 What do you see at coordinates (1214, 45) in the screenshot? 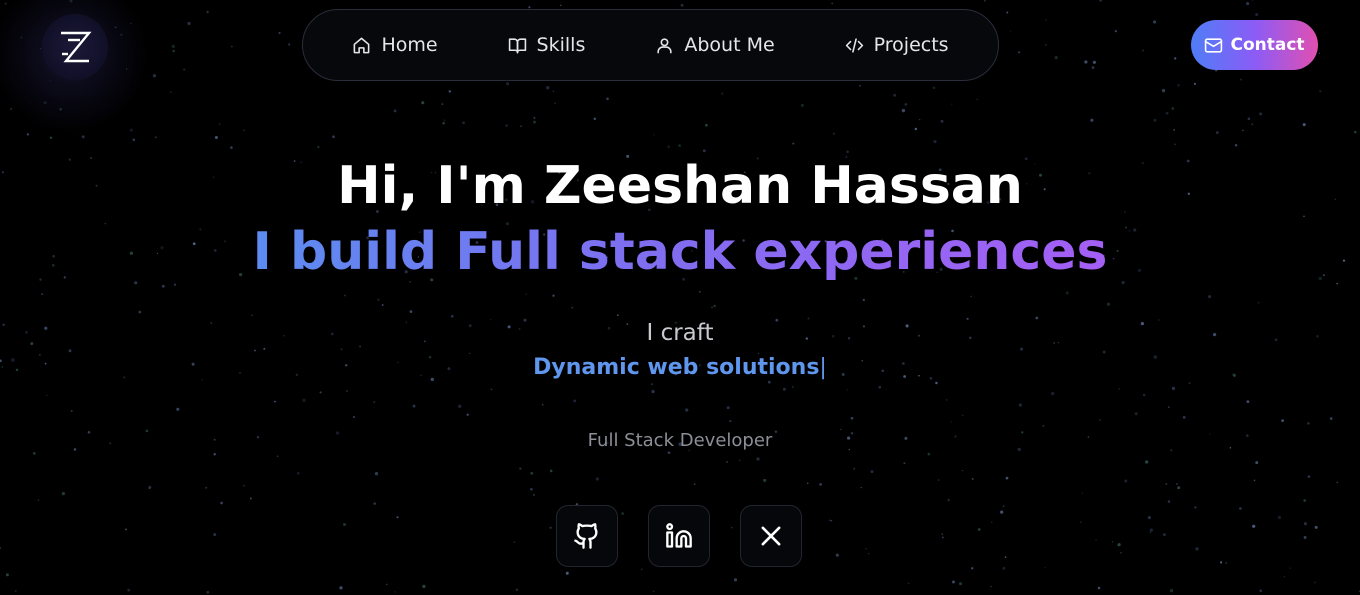
I see `mail-icon` at bounding box center [1214, 45].